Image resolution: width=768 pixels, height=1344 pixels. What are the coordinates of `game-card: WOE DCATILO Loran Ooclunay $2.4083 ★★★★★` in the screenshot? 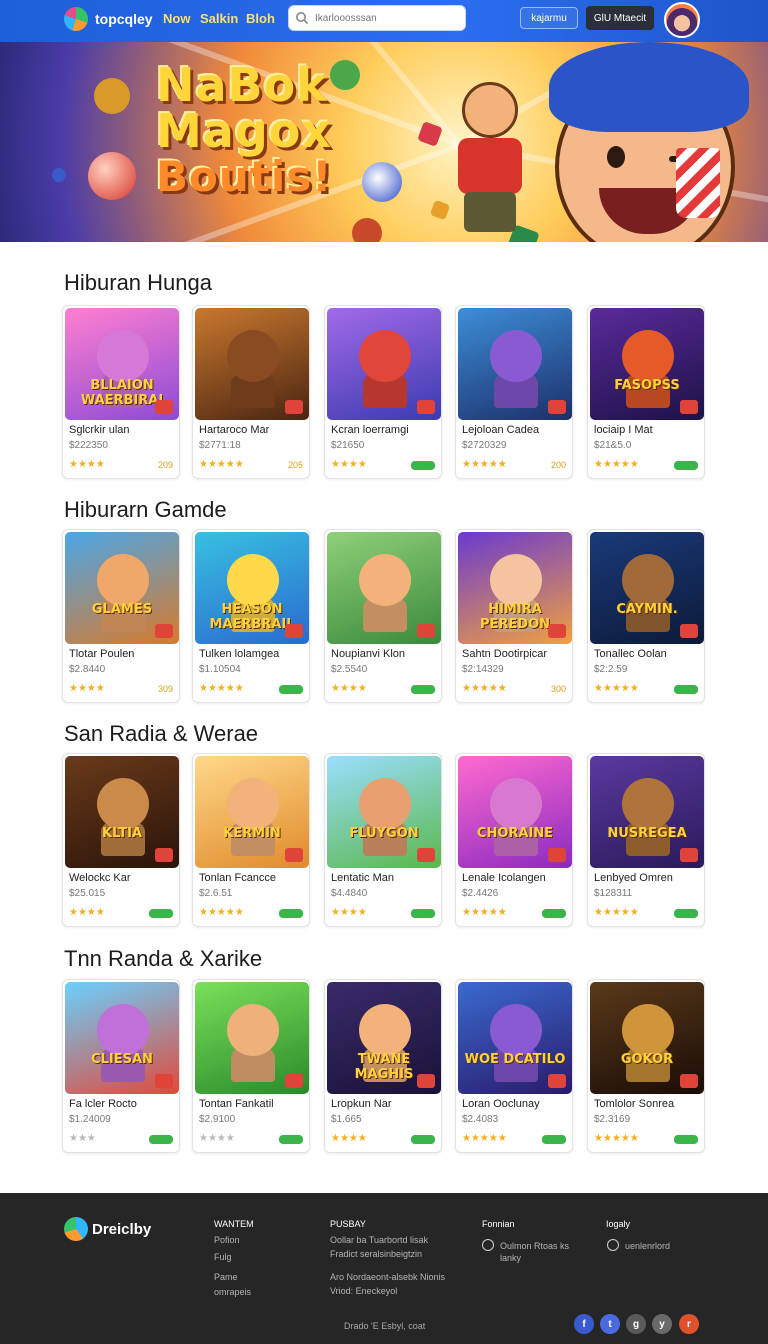 It's located at (514, 1066).